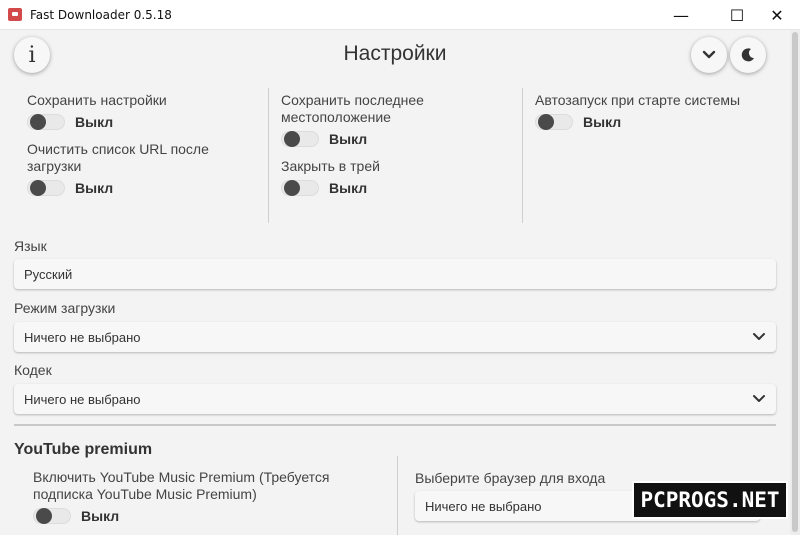 This screenshot has width=800, height=535. What do you see at coordinates (681, 15) in the screenshot?
I see `minimize-button: —` at bounding box center [681, 15].